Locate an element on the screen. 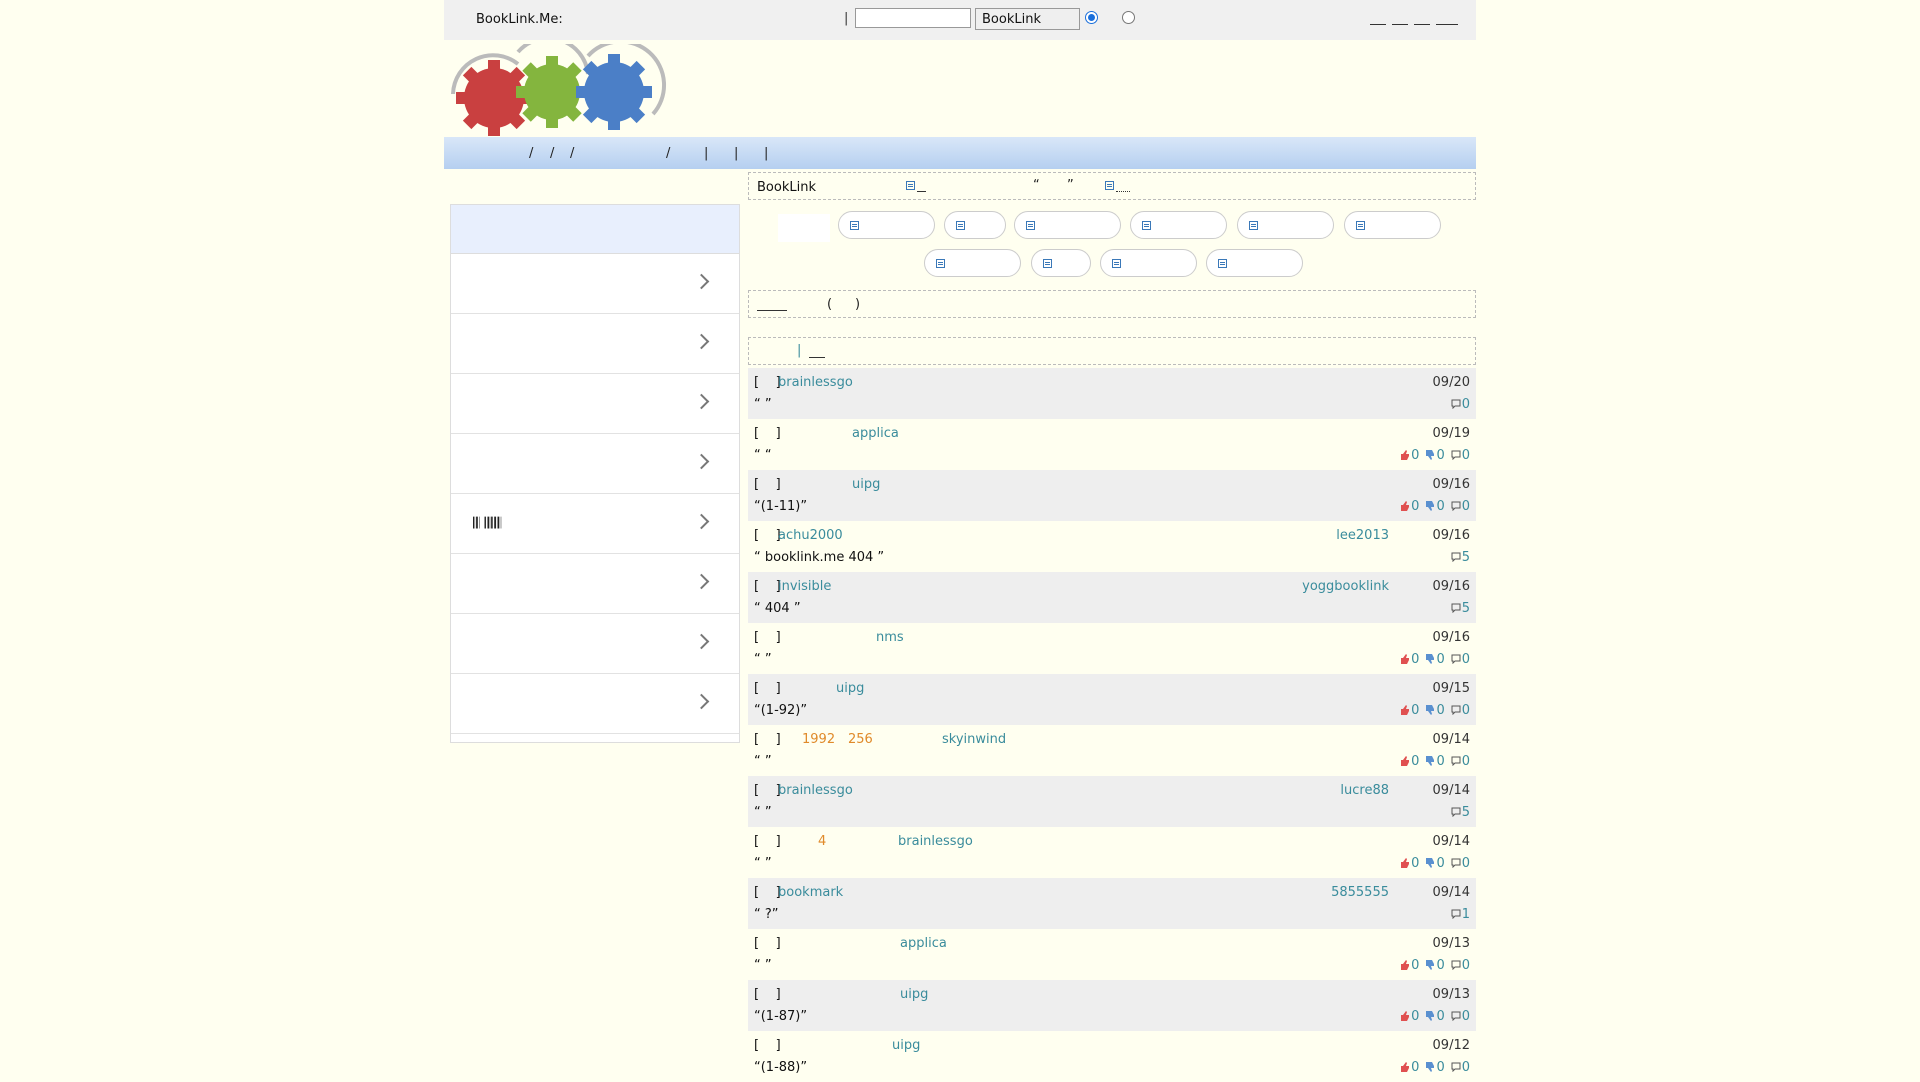 The width and height of the screenshot is (1920, 1082). search-button: BookLink is located at coordinates (1027, 19).